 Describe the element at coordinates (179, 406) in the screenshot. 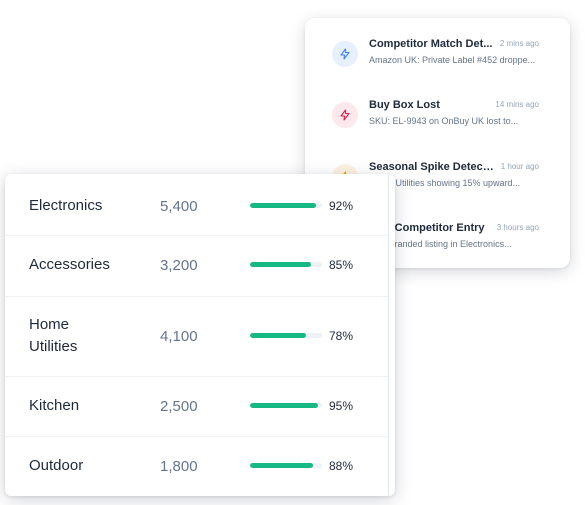

I see `category-value: 2,500` at that location.